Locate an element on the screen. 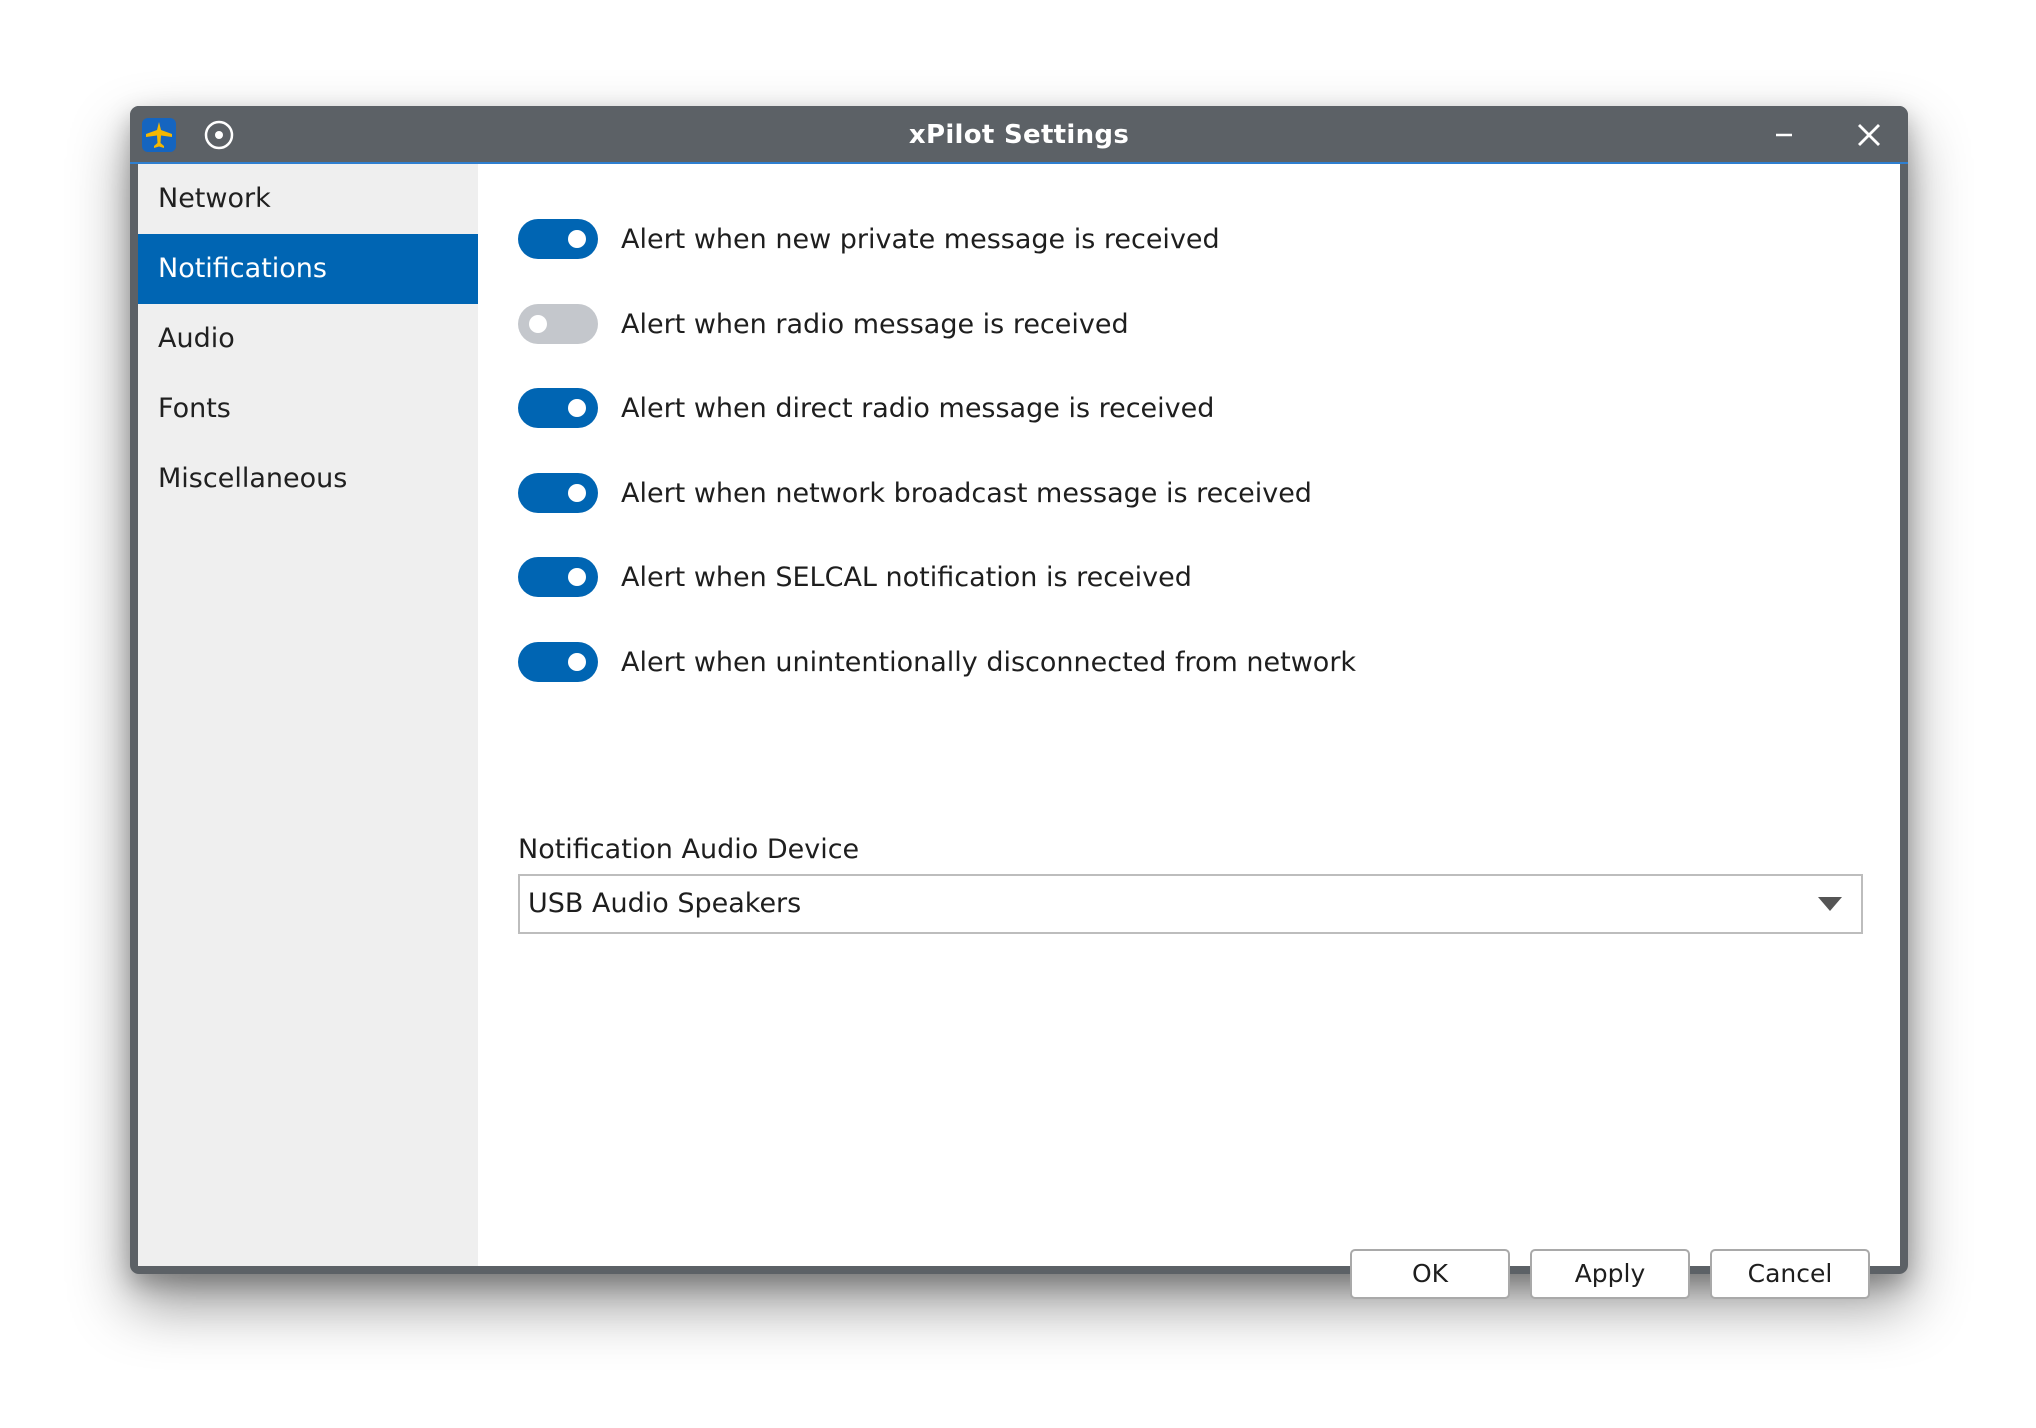  broadcast-message-toggle is located at coordinates (558, 493).